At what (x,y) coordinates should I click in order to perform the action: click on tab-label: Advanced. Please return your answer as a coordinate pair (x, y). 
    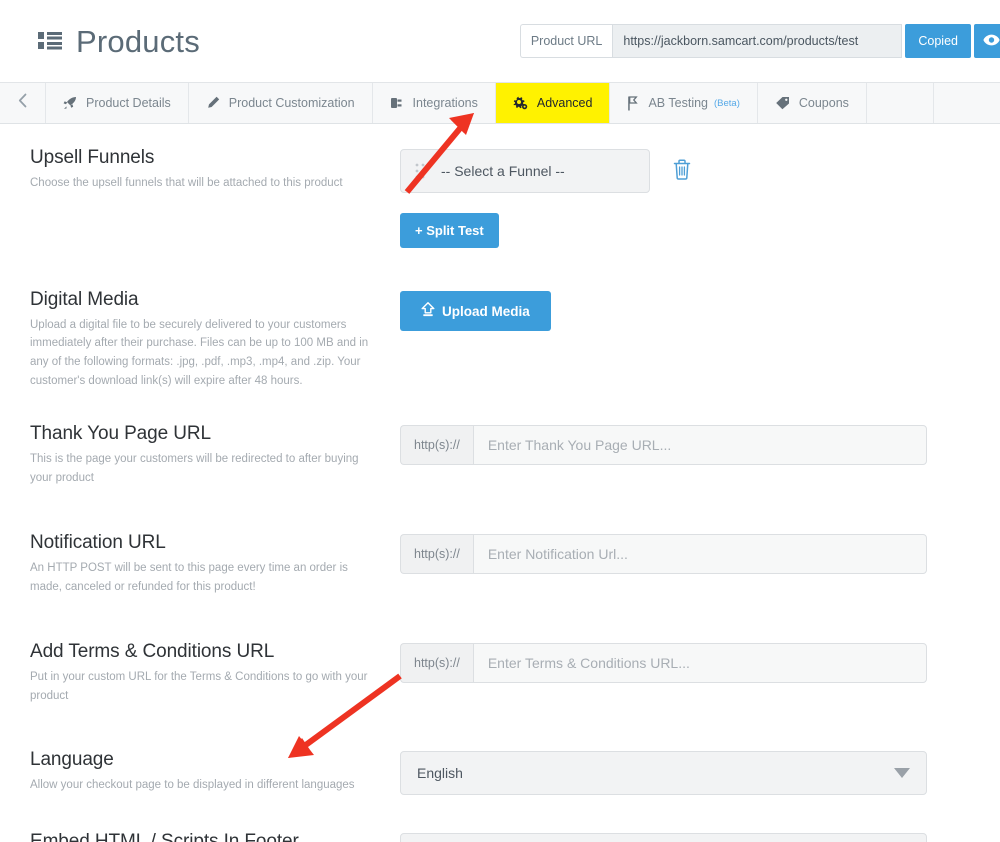
    Looking at the image, I should click on (564, 103).